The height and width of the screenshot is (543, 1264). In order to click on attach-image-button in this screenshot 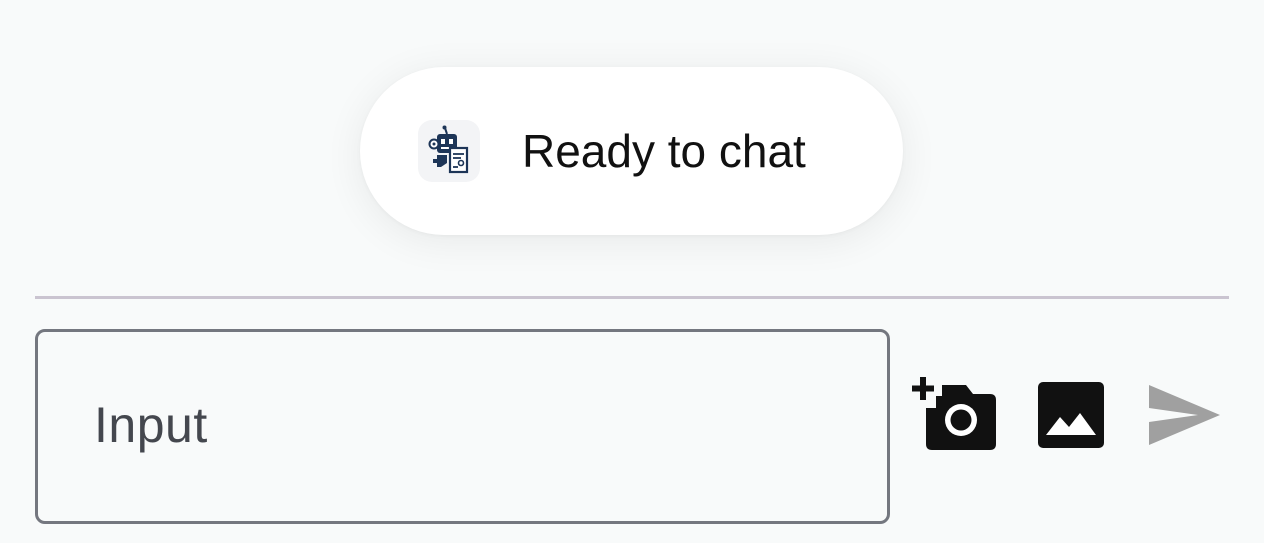, I will do `click(1071, 415)`.